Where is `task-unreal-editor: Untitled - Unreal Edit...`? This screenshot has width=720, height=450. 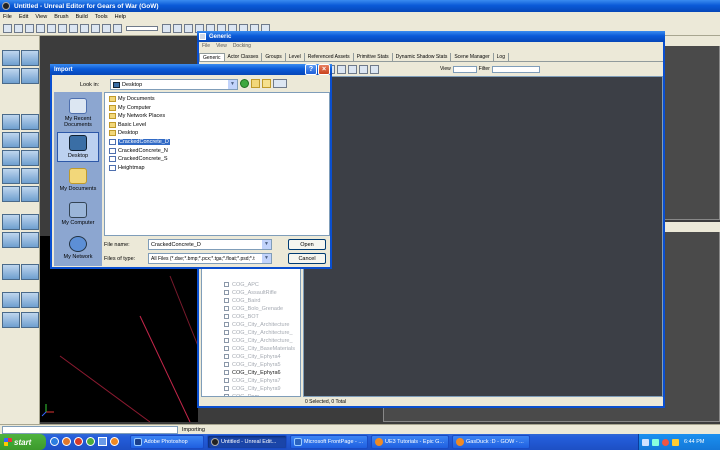 task-unreal-editor: Untitled - Unreal Edit... is located at coordinates (247, 442).